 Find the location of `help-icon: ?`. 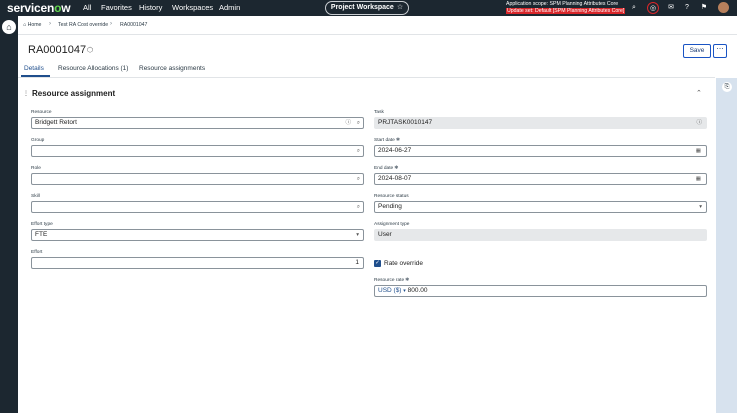

help-icon: ? is located at coordinates (687, 8).